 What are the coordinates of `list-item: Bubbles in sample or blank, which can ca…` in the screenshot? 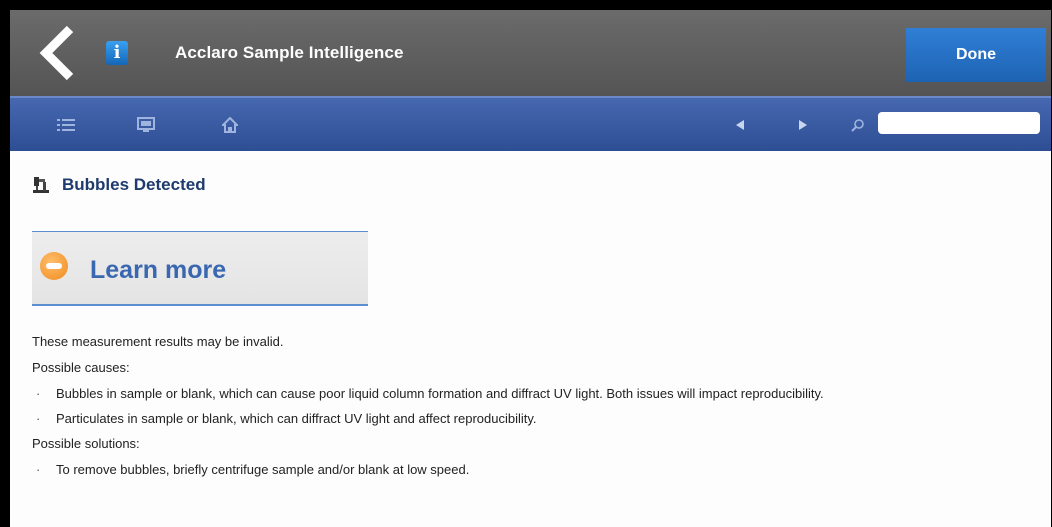 It's located at (532, 393).